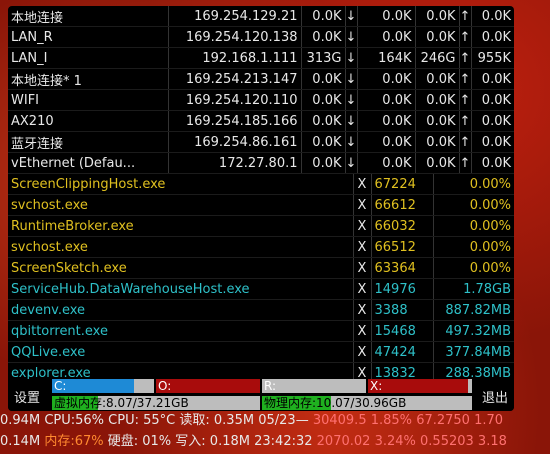 This screenshot has width=550, height=454. I want to click on process-pid: 66032, so click(402, 226).